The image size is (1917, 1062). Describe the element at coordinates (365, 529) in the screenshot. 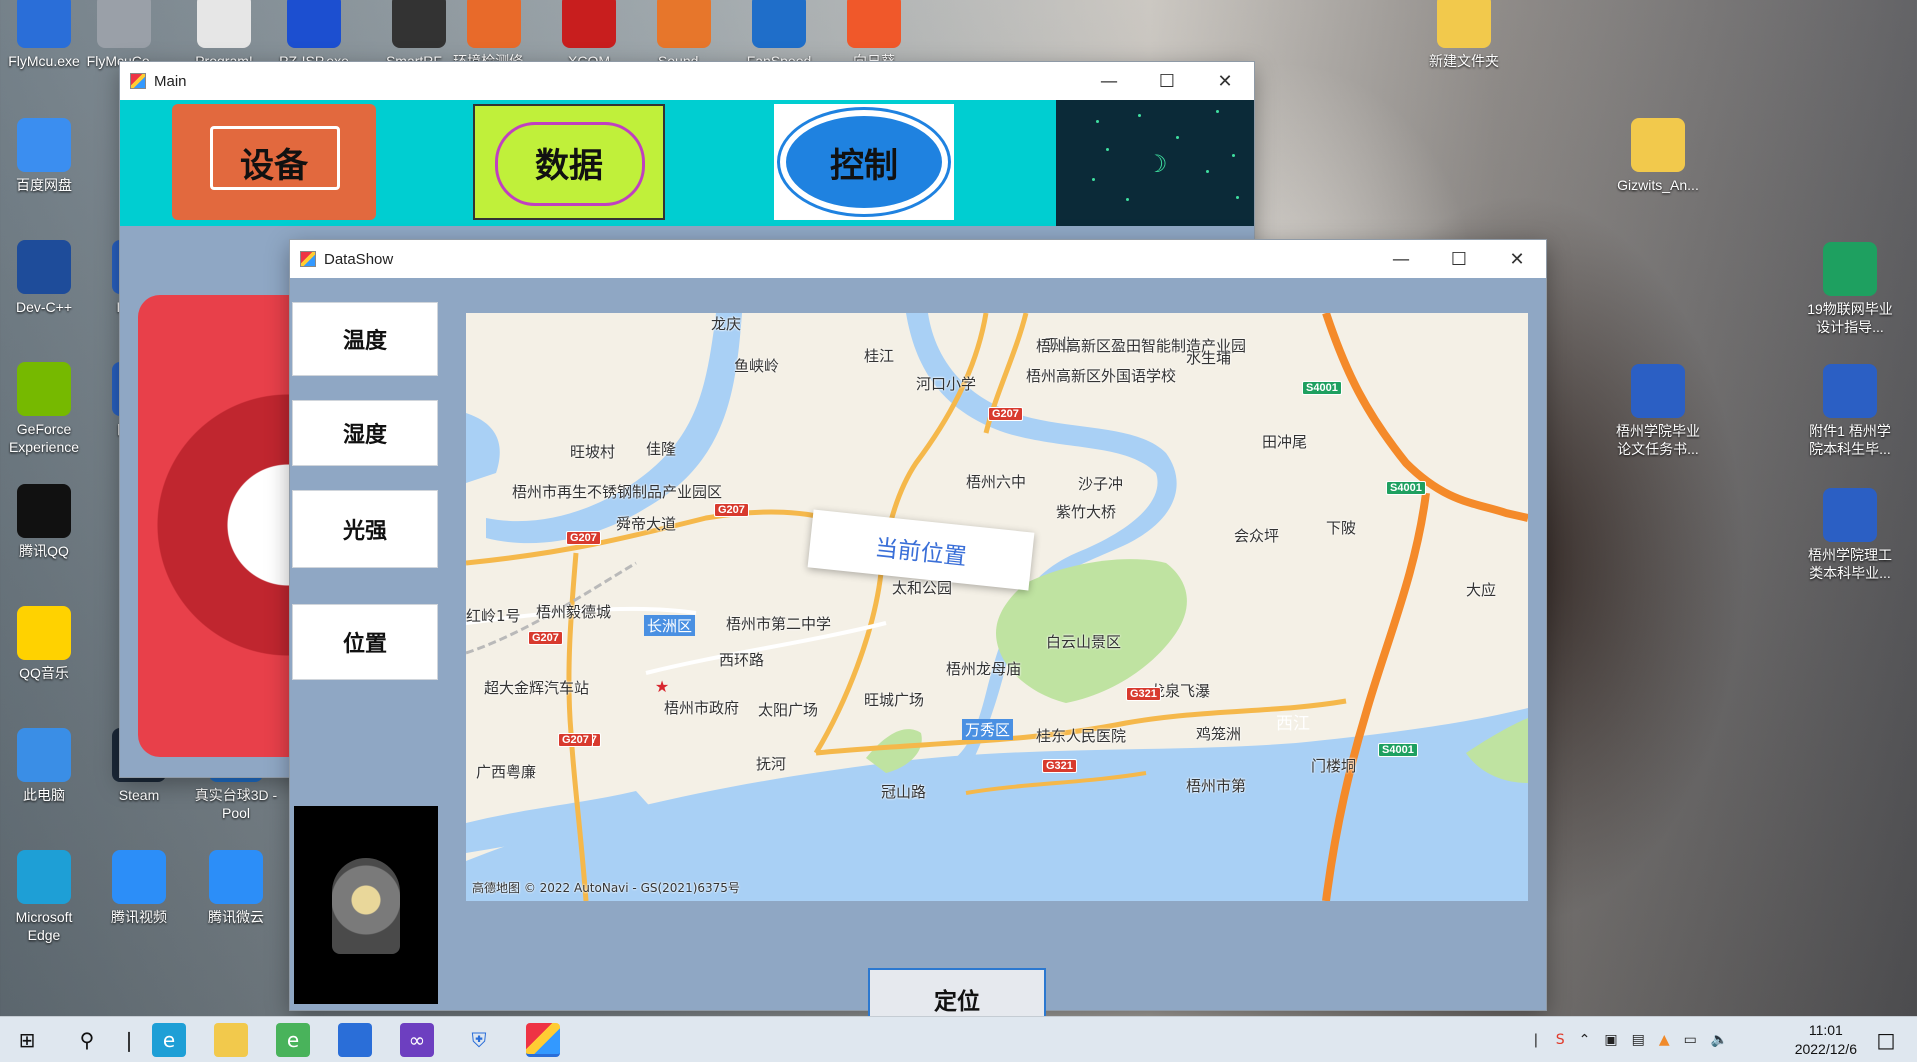

I see `light-intensity-button: 光强` at that location.